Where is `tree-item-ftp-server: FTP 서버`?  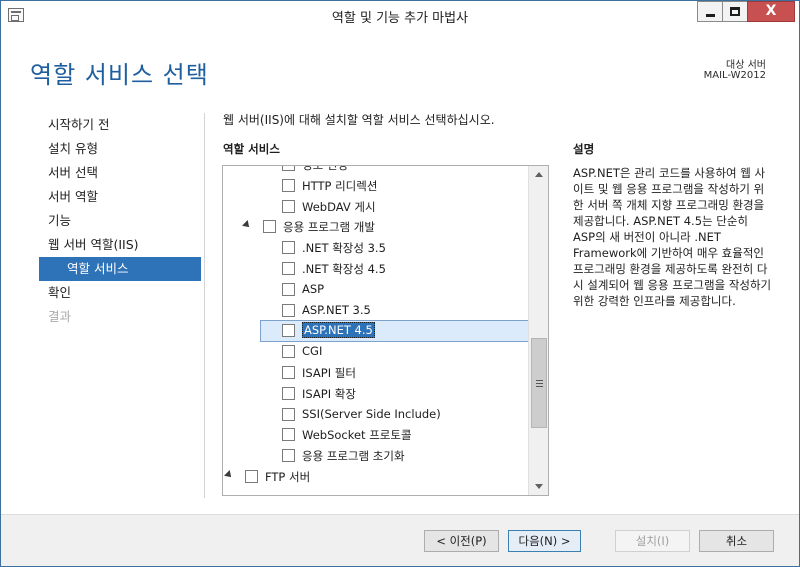 tree-item-ftp-server: FTP 서버 is located at coordinates (377, 476).